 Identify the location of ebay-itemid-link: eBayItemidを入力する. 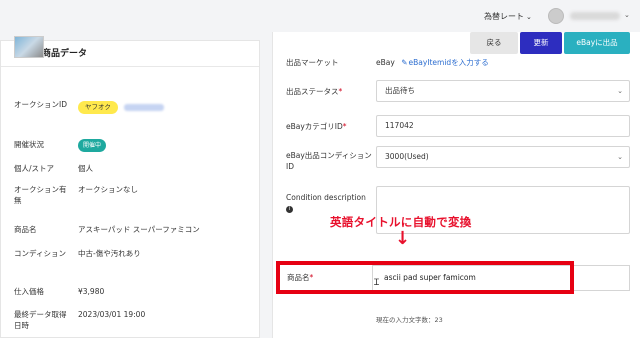
(448, 62).